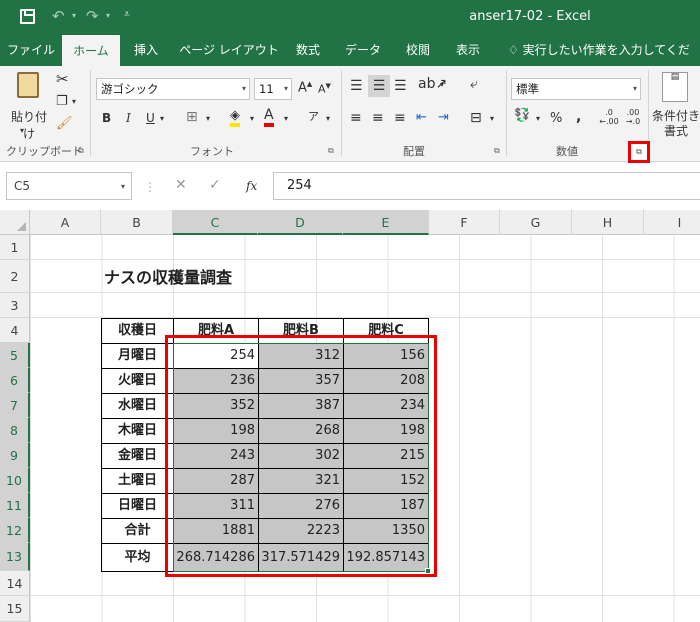 The image size is (700, 622). I want to click on formula-input: 254, so click(486, 186).